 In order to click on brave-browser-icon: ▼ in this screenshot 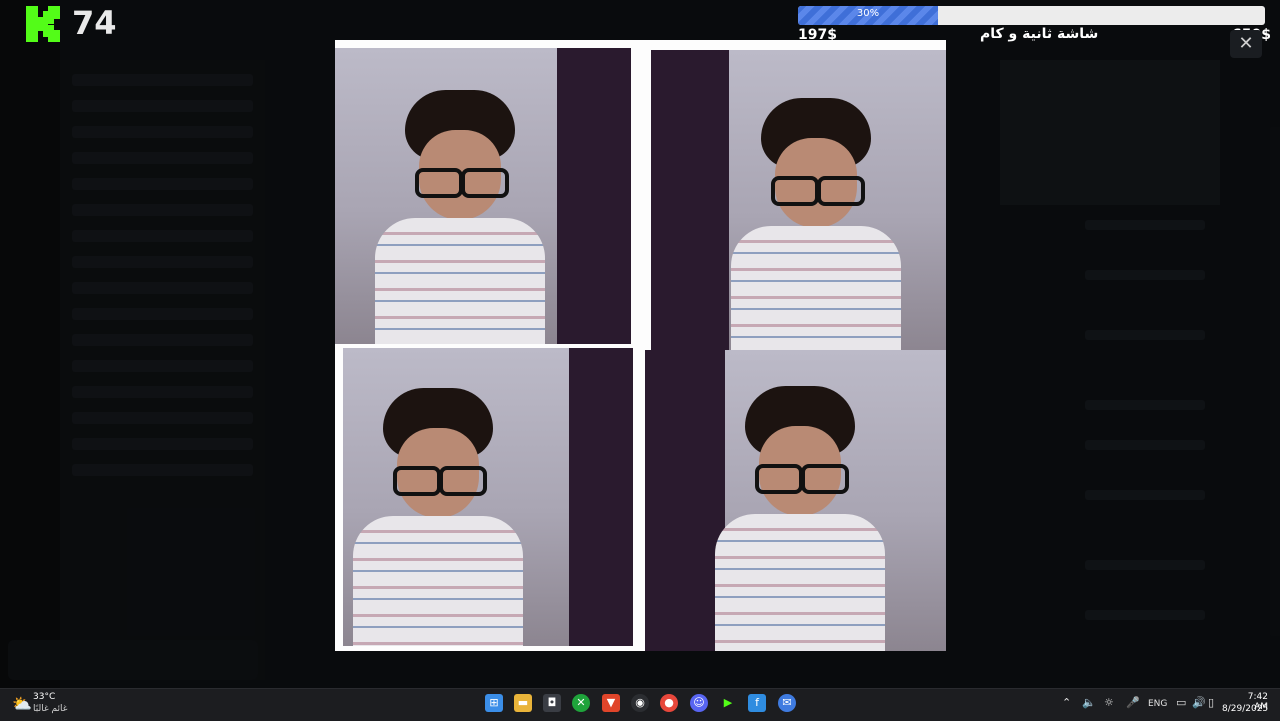, I will do `click(611, 703)`.